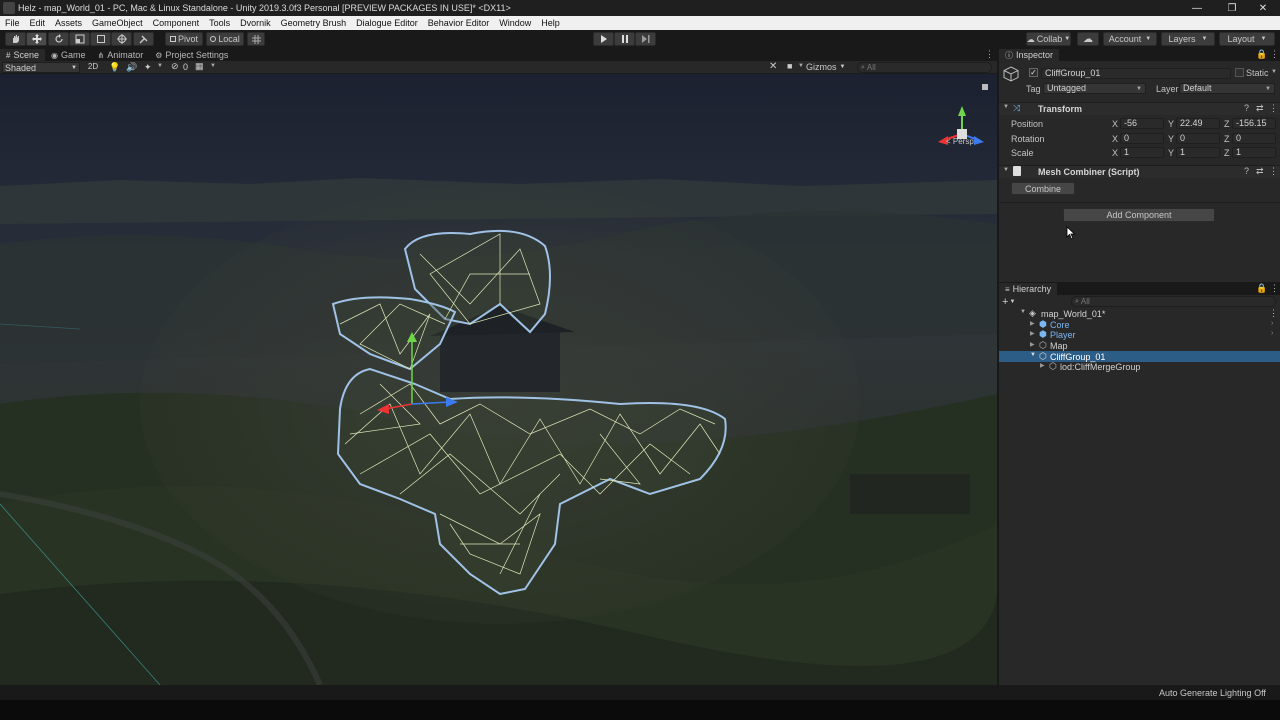 This screenshot has height=720, width=1280. What do you see at coordinates (121, 39) in the screenshot?
I see `transform-tool-button` at bounding box center [121, 39].